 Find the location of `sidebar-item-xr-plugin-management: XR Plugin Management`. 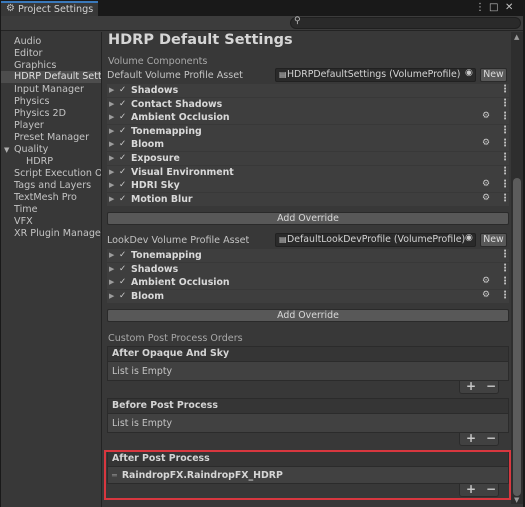

sidebar-item-xr-plugin-management: XR Plugin Management is located at coordinates (57, 234).